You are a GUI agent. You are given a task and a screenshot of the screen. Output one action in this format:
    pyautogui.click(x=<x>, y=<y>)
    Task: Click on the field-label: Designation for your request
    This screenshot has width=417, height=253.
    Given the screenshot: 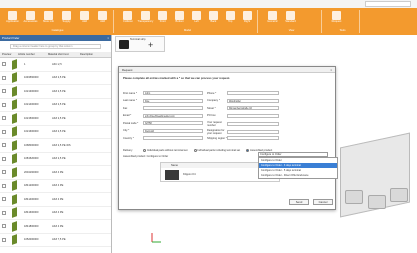 What is the action you would take?
    pyautogui.click(x=216, y=131)
    